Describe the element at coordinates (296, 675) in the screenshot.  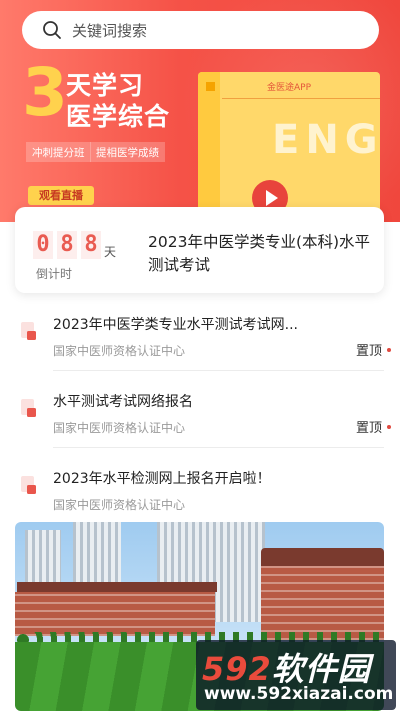
I see `watermark-logo: 592软件园 www.592xiazai.com` at that location.